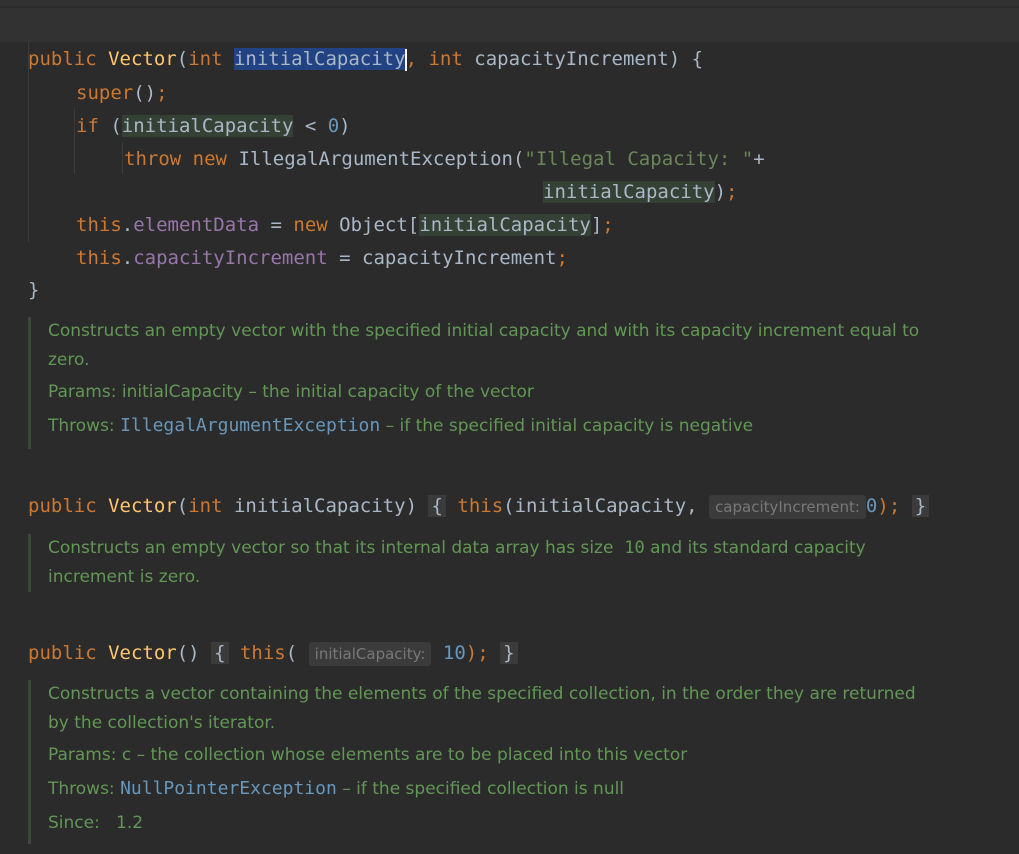  I want to click on throws-text: – if the specified collection is null, so click(480, 789).